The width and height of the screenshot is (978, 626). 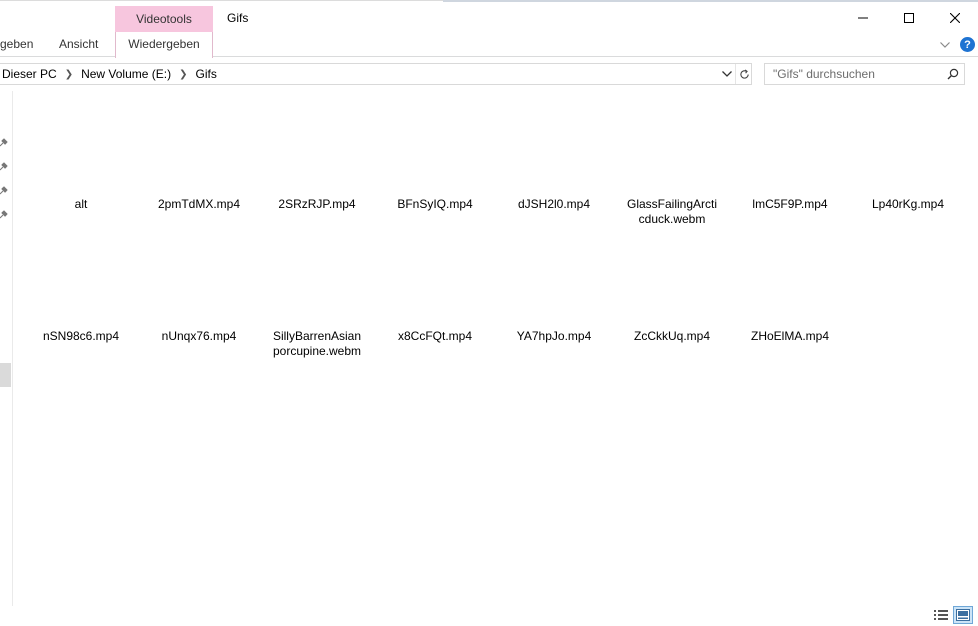 I want to click on navigation-scrollbar-thumb, so click(x=5, y=375).